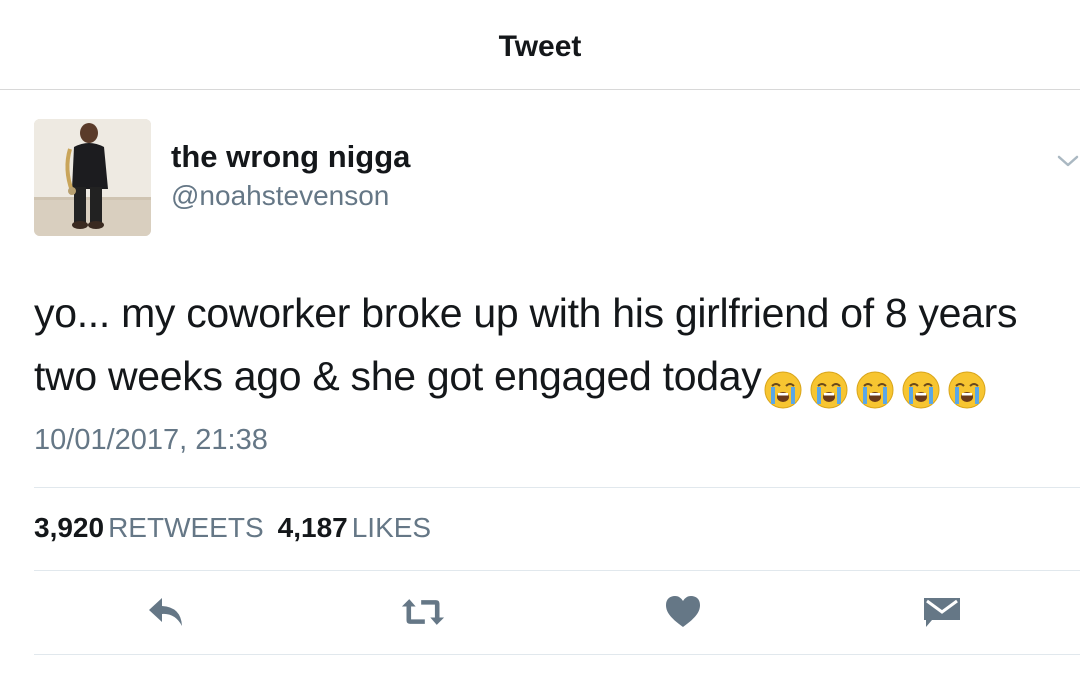  I want to click on like-icon, so click(683, 611).